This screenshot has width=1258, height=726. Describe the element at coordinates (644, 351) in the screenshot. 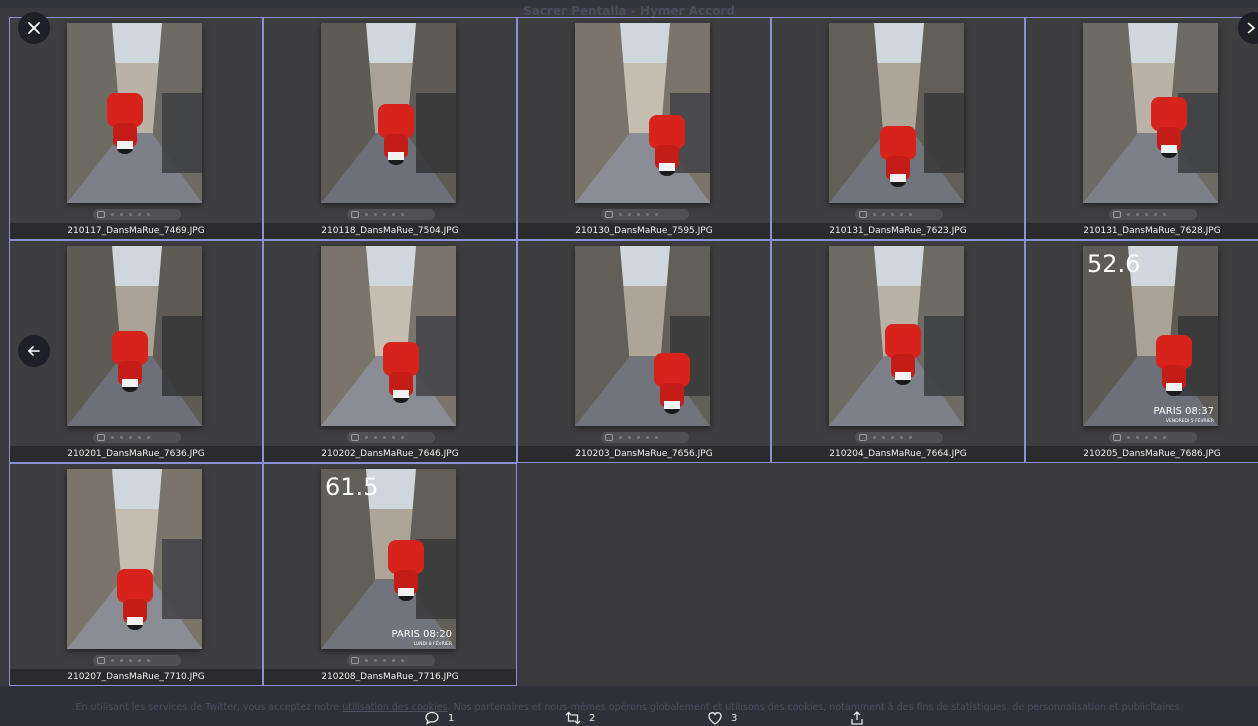

I see `thumbnail-card: 210203_DansMaRue_7656.JPG` at that location.